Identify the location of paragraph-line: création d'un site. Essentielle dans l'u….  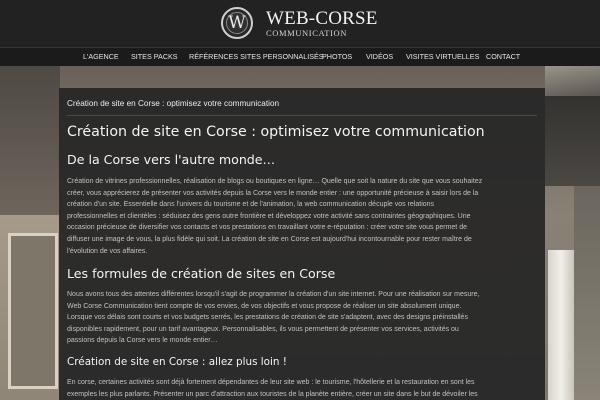
(251, 205).